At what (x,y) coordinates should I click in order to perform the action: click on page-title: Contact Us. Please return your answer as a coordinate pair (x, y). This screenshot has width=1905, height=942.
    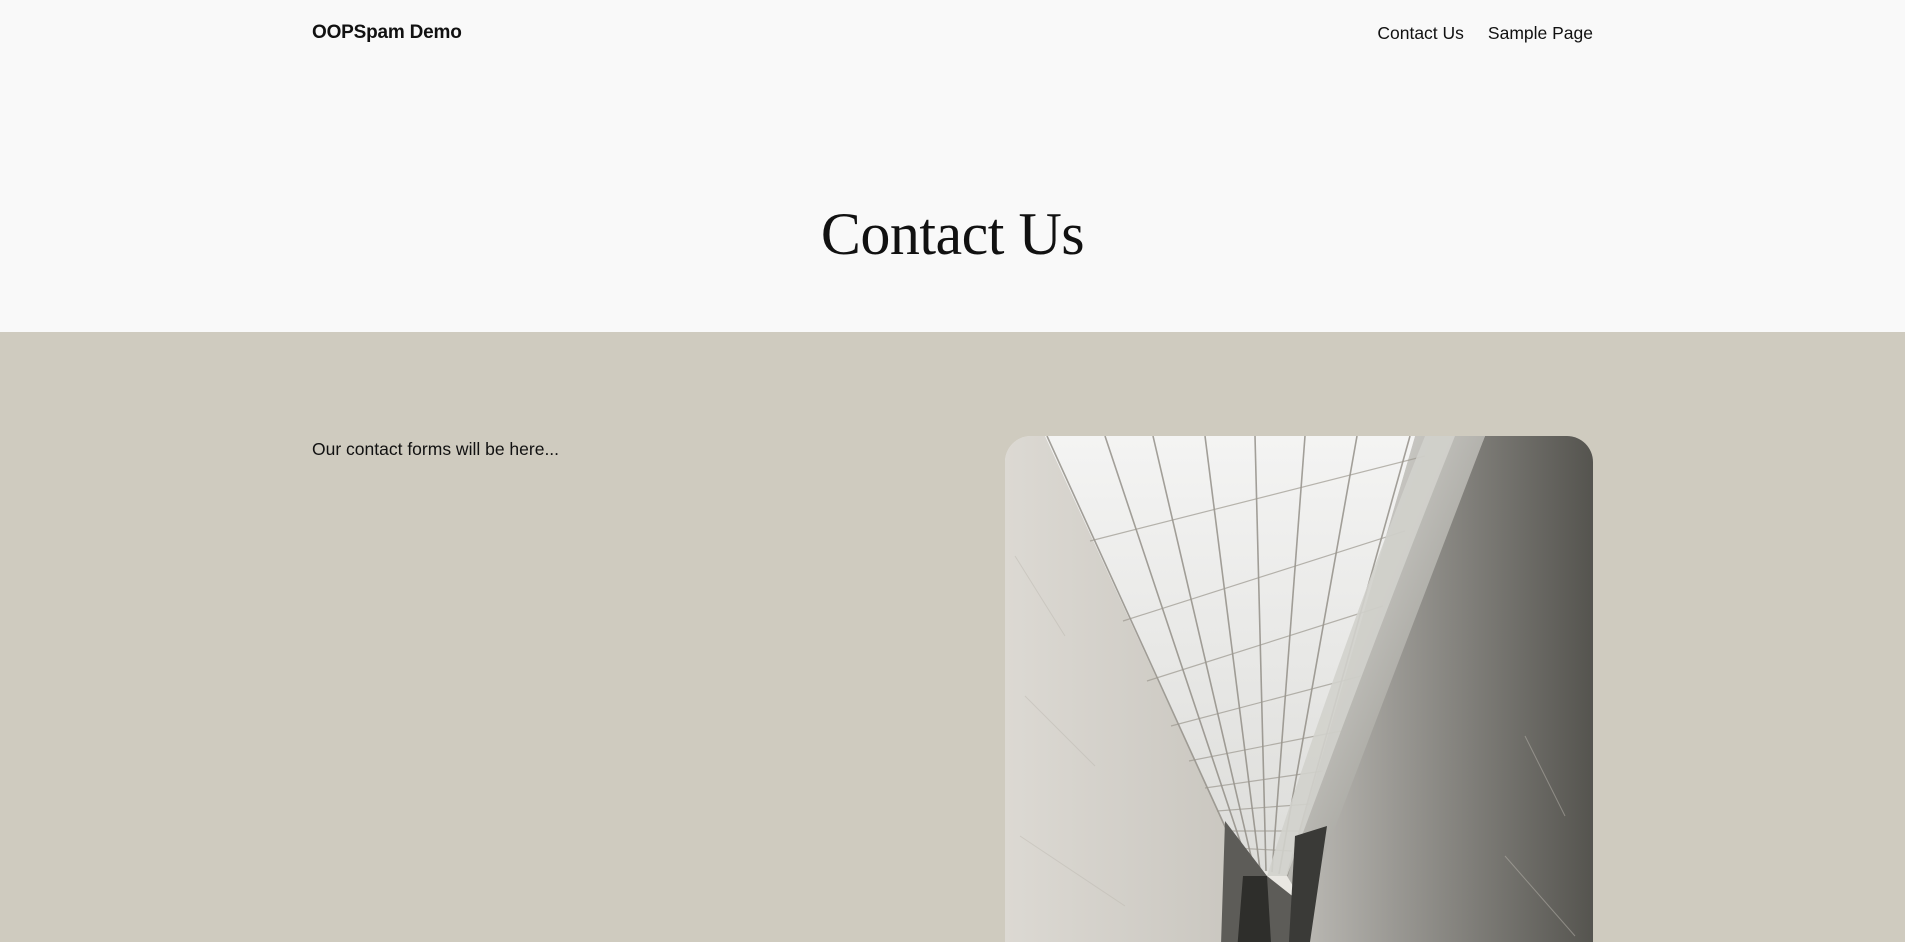
    Looking at the image, I should click on (952, 234).